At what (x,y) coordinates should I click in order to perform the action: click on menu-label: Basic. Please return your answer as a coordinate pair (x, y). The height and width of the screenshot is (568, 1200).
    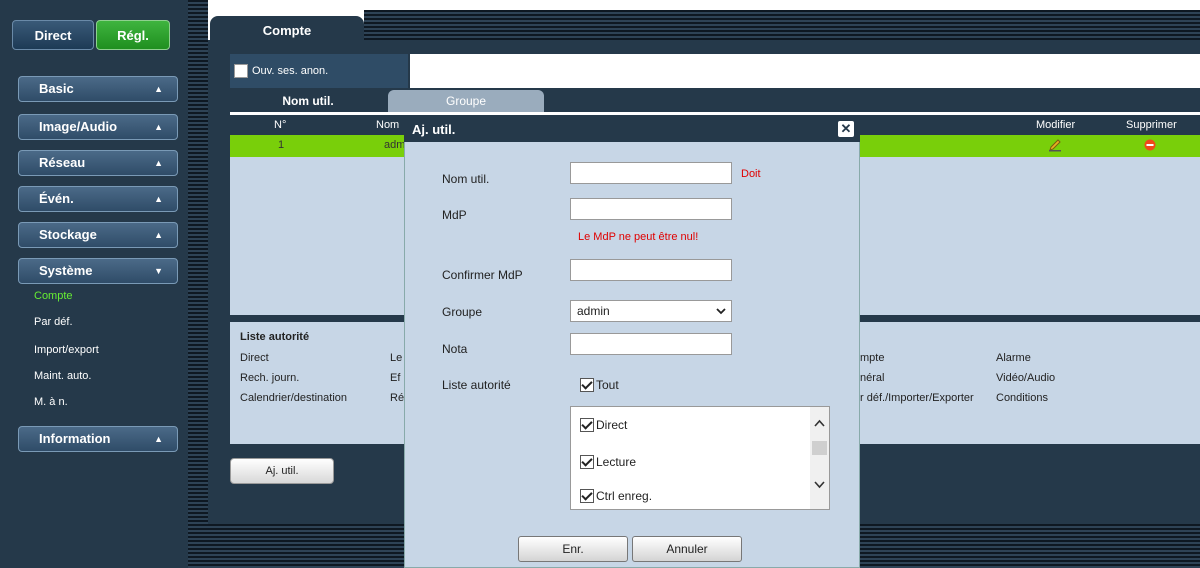
    Looking at the image, I should click on (56, 88).